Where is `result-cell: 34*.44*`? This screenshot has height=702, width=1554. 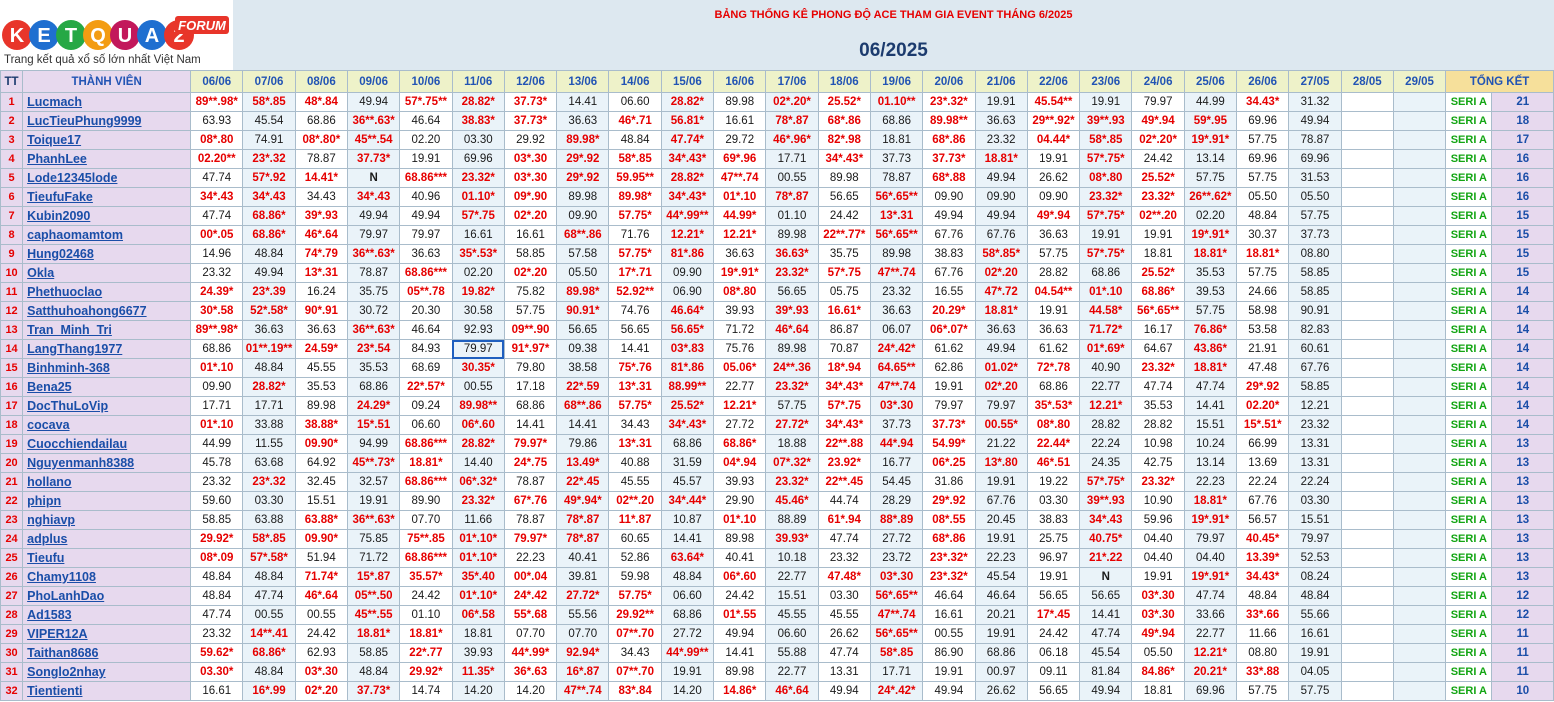 result-cell: 34*.44* is located at coordinates (687, 501).